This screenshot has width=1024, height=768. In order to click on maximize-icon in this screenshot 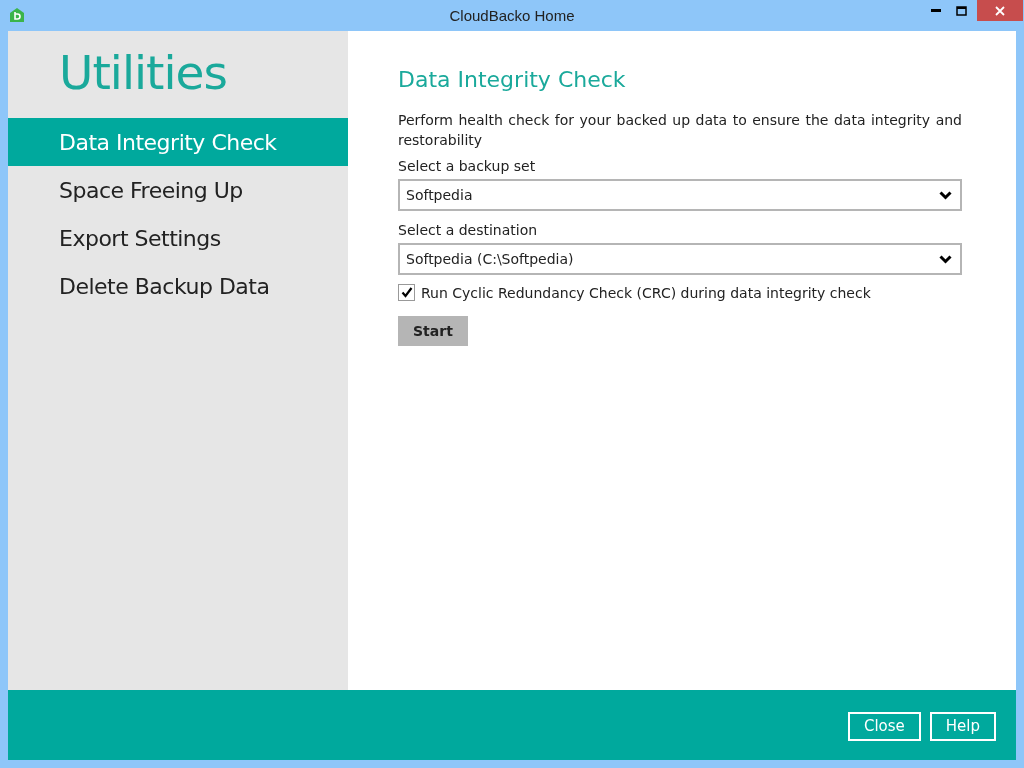, I will do `click(961, 10)`.